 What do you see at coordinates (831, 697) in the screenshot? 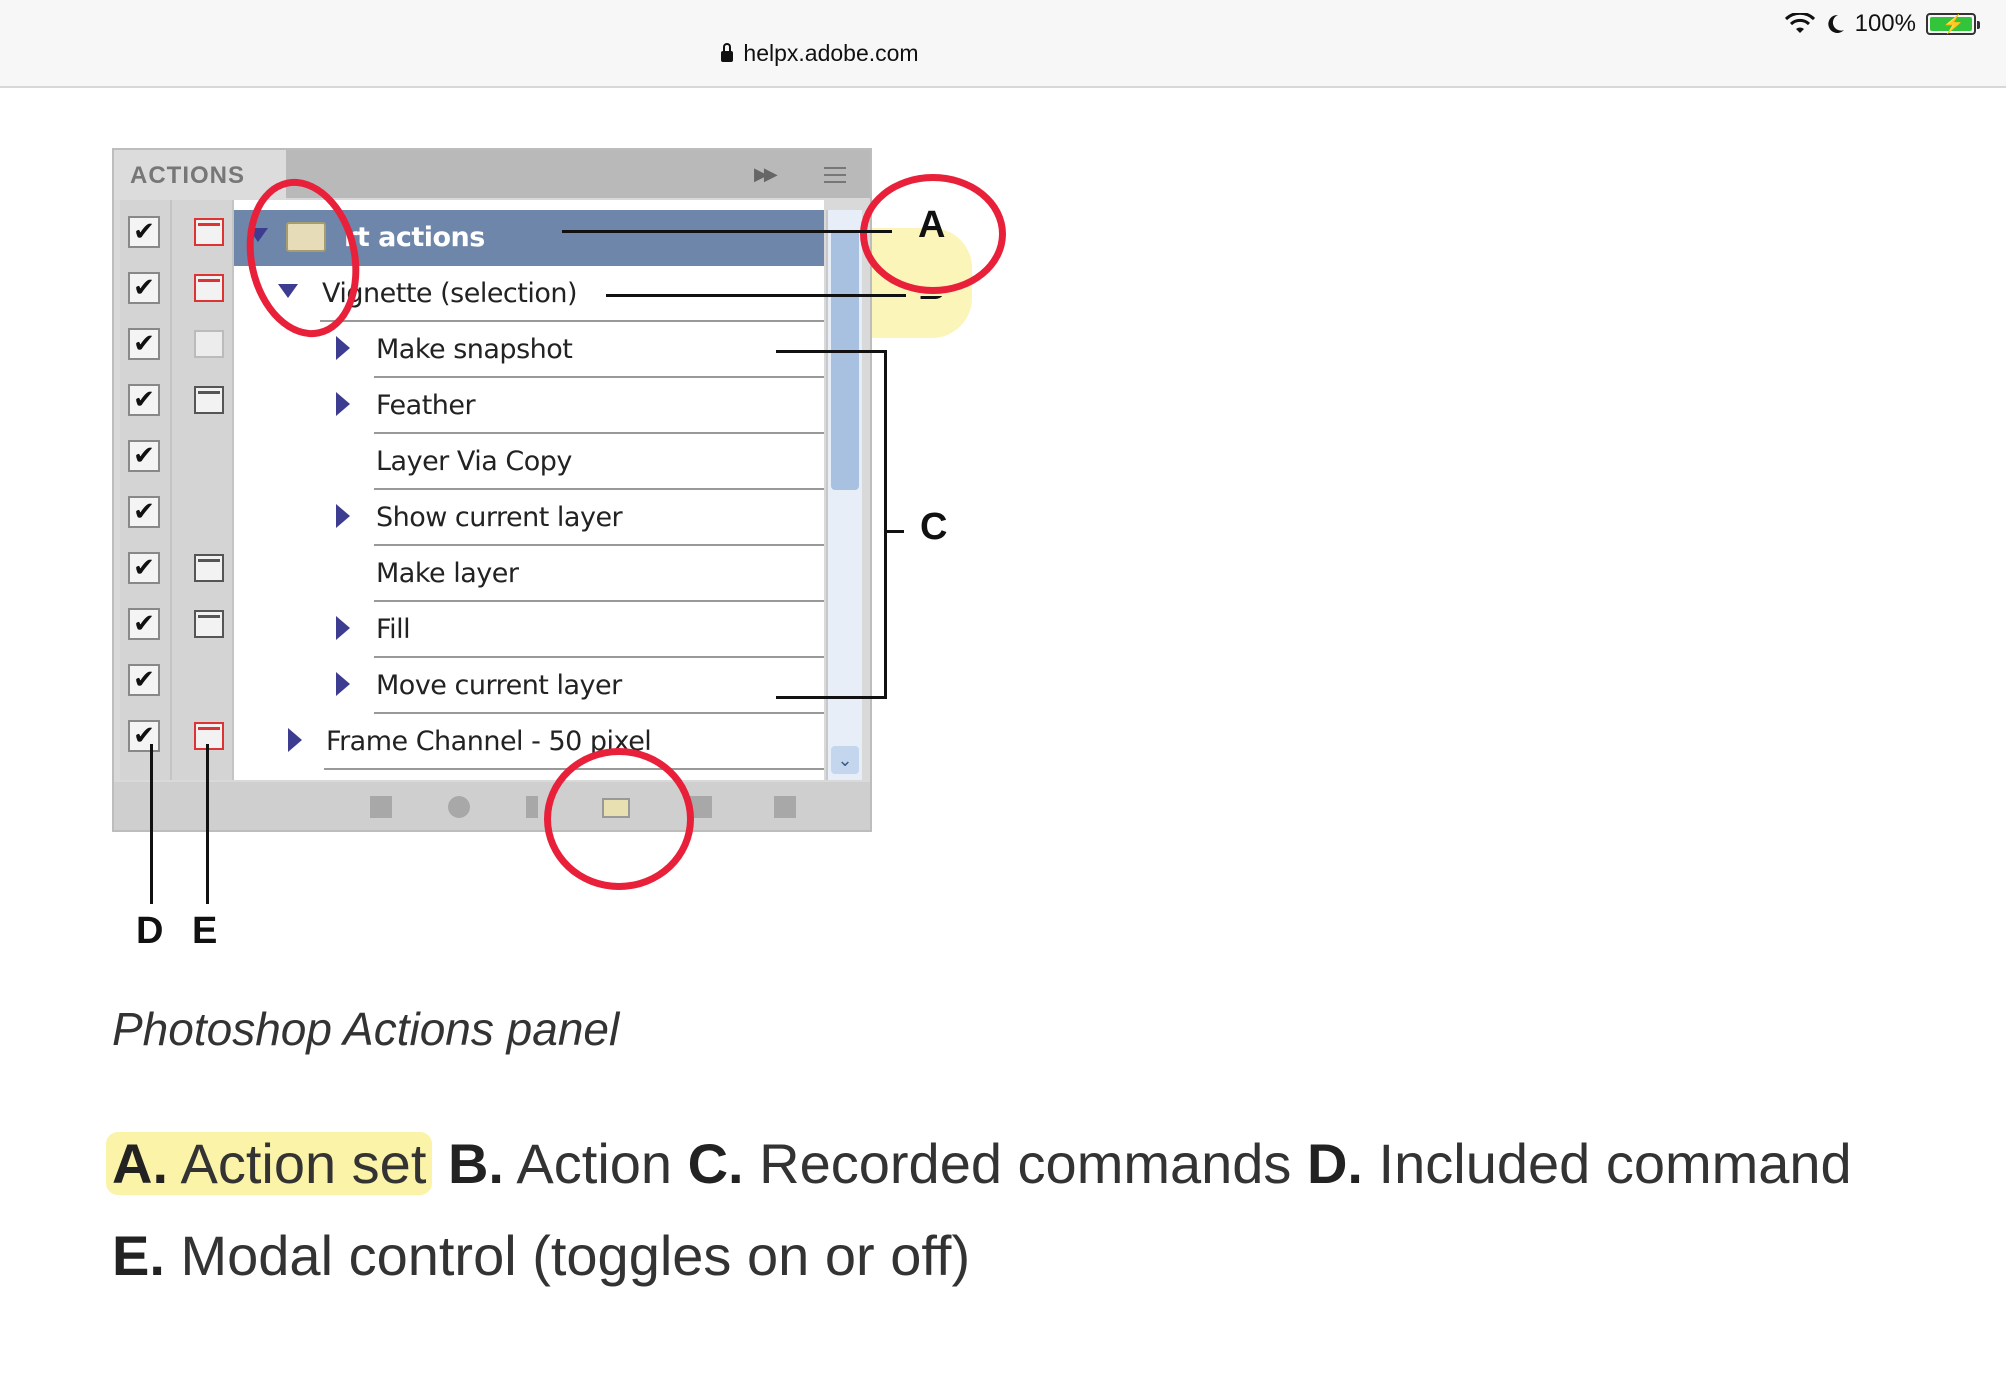
I see `leader-c-bottom` at bounding box center [831, 697].